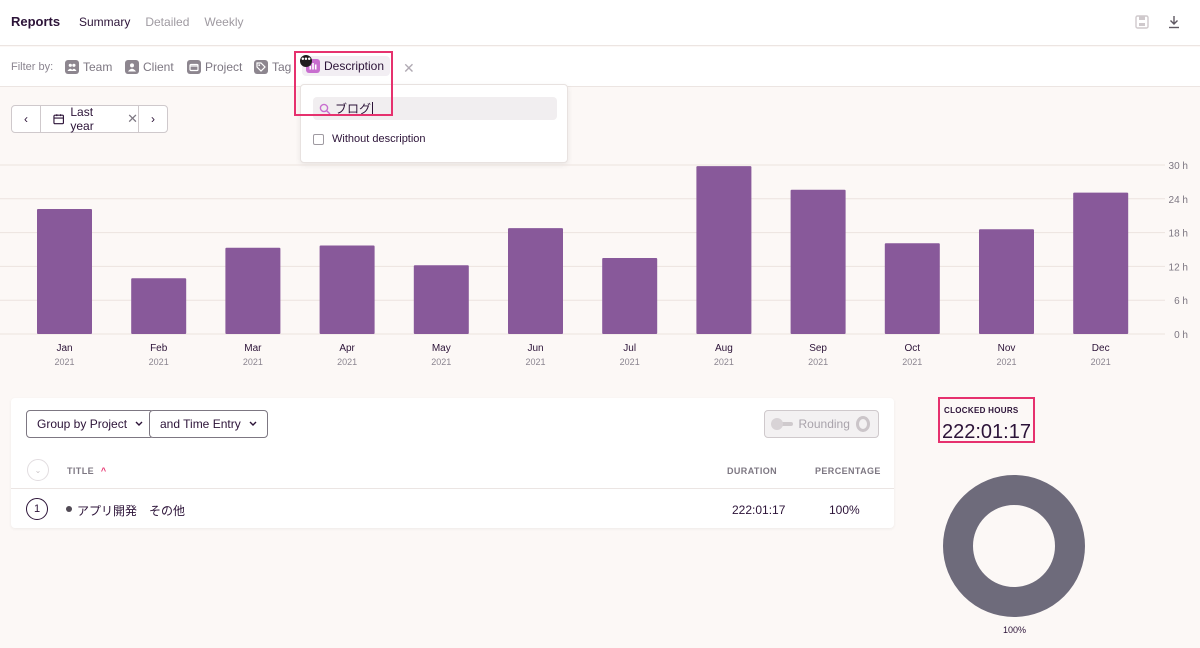 Image resolution: width=1200 pixels, height=648 pixels. Describe the element at coordinates (82, 424) in the screenshot. I see `group-by-label: Group by Project` at that location.